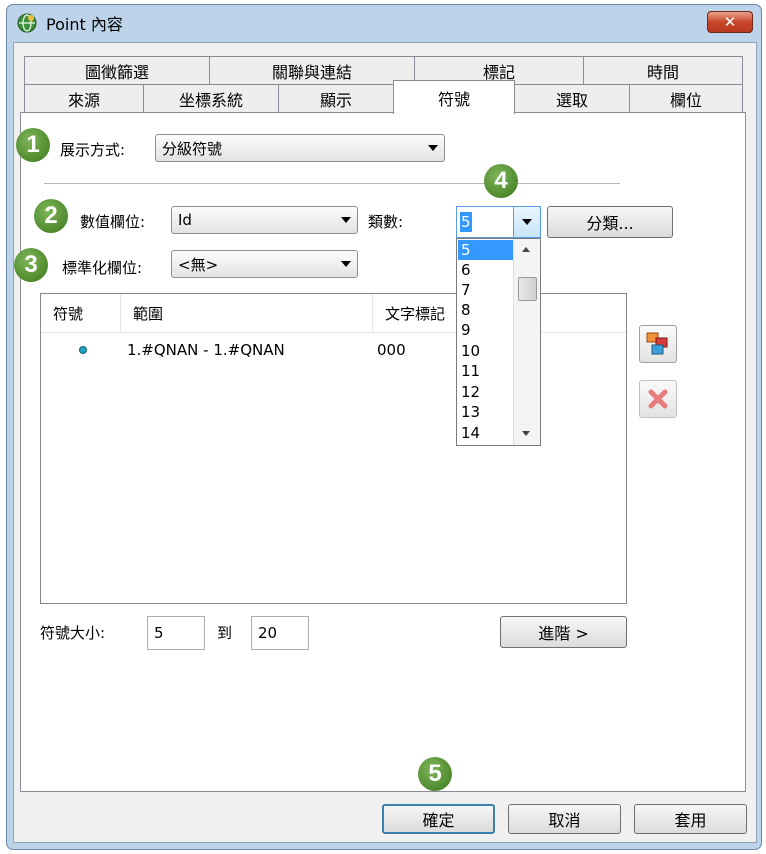  I want to click on tab-feature-filter: 圖徵篩選, so click(117, 70).